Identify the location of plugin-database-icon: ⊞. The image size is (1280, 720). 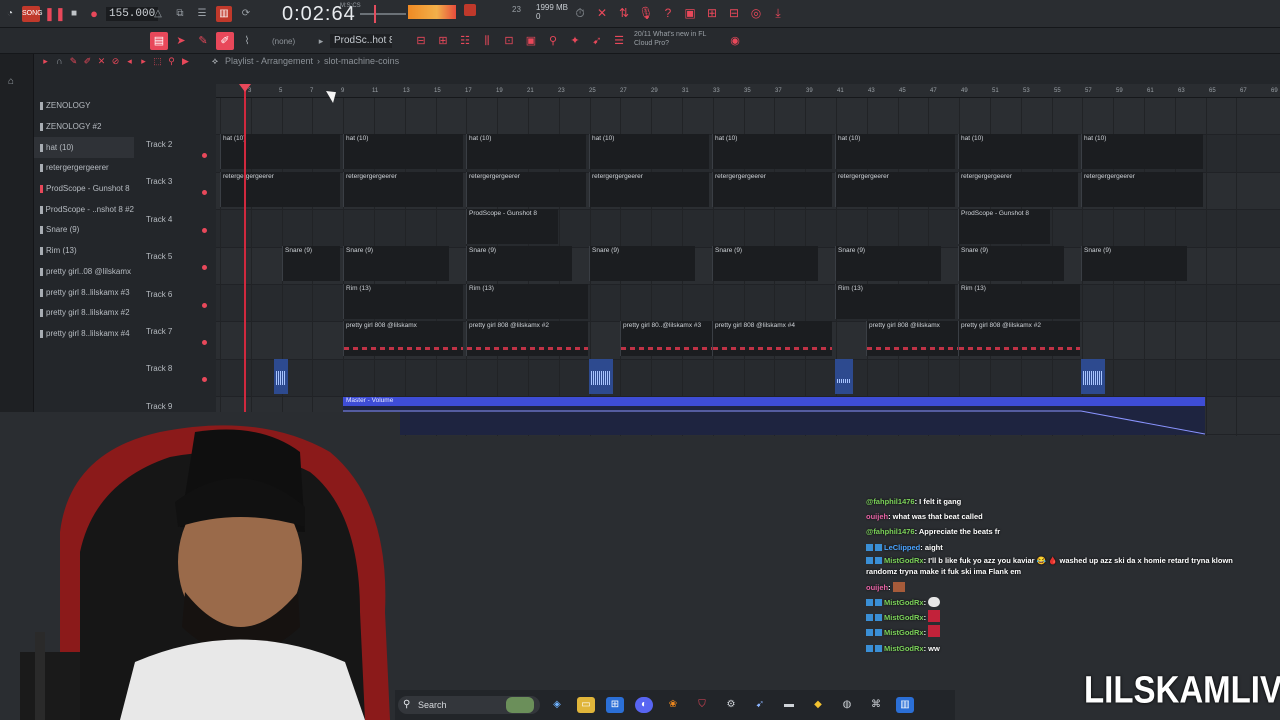
(712, 13).